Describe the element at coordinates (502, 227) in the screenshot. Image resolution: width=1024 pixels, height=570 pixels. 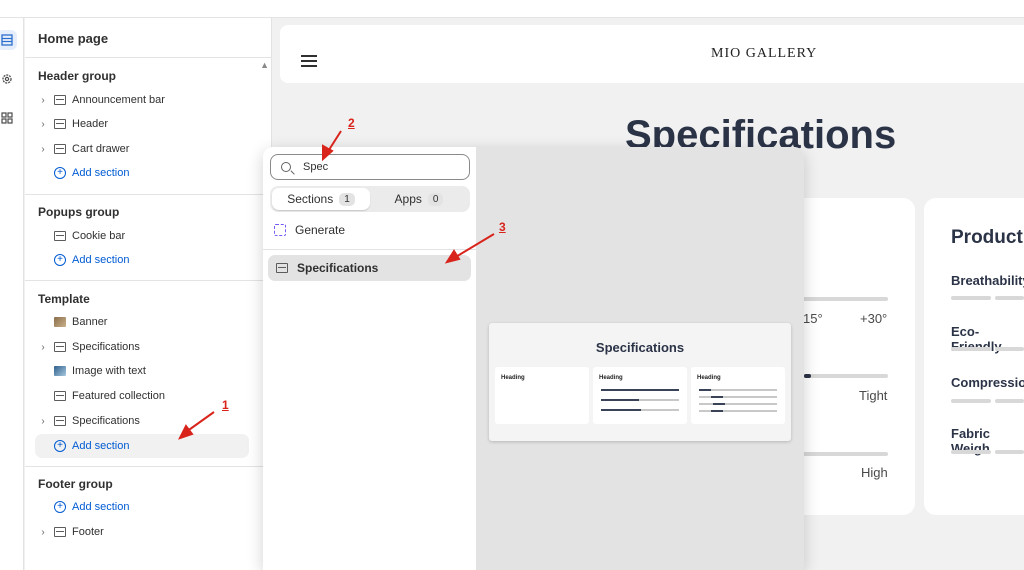
I see `annotation-label: 3` at that location.